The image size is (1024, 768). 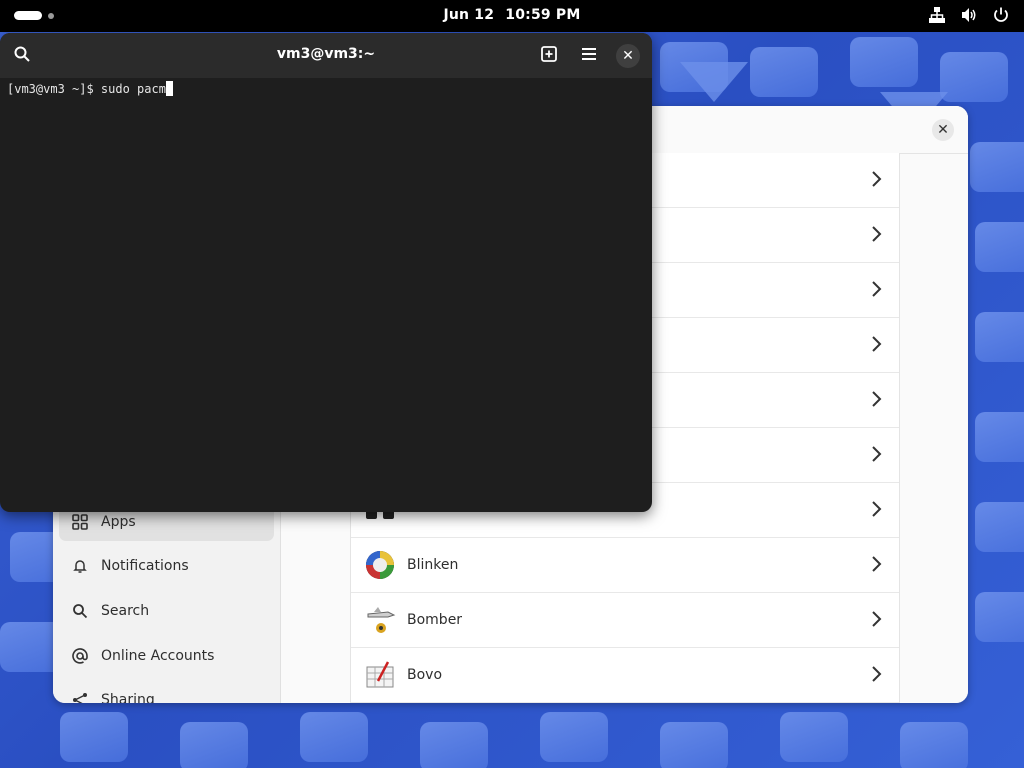 What do you see at coordinates (380, 565) in the screenshot?
I see `blinken-app-icon` at bounding box center [380, 565].